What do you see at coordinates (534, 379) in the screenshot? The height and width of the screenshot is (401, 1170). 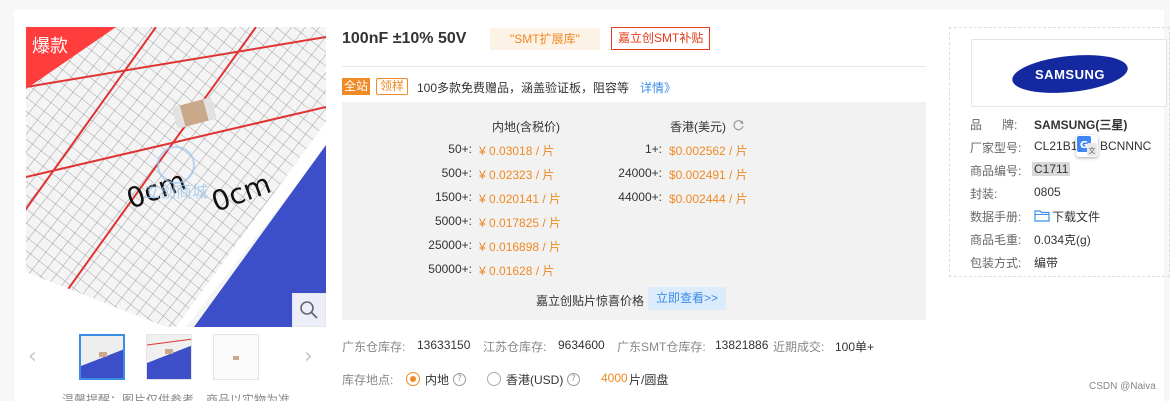 I see `radio-hk-label: 香港(USD)` at bounding box center [534, 379].